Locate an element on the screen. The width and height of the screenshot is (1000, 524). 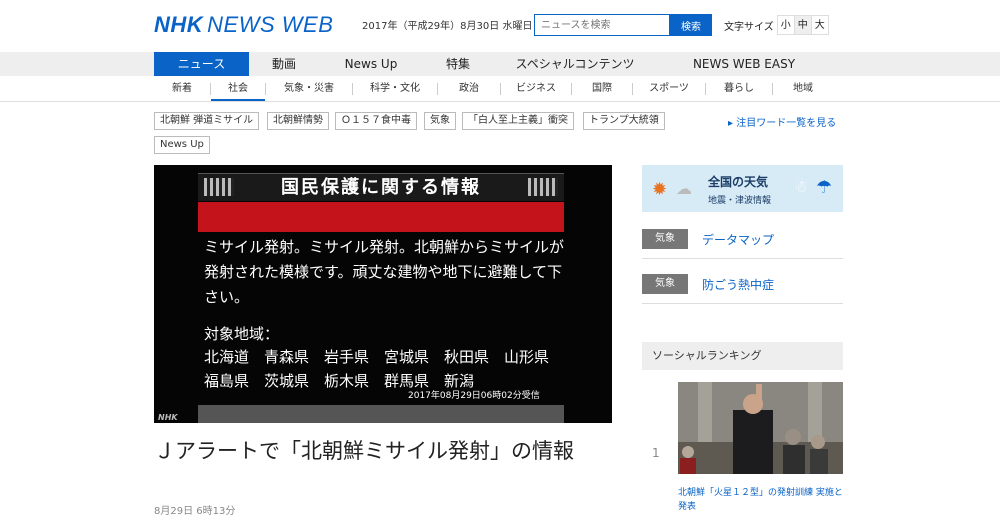
tag-north-korea-missile: 北朝鮮 弾道ミサイル is located at coordinates (207, 121).